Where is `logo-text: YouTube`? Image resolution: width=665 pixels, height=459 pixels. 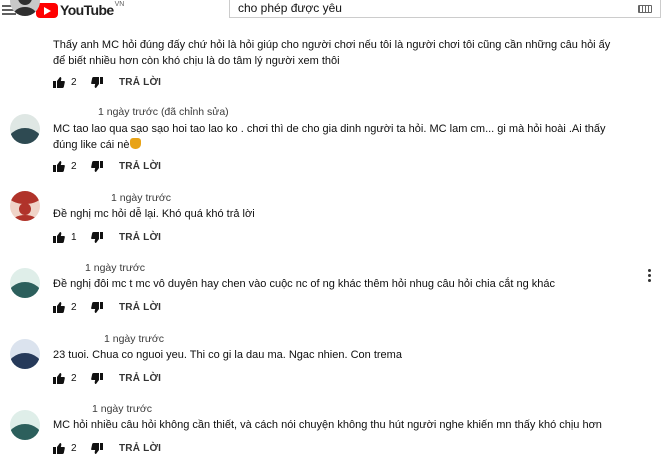 logo-text: YouTube is located at coordinates (87, 10).